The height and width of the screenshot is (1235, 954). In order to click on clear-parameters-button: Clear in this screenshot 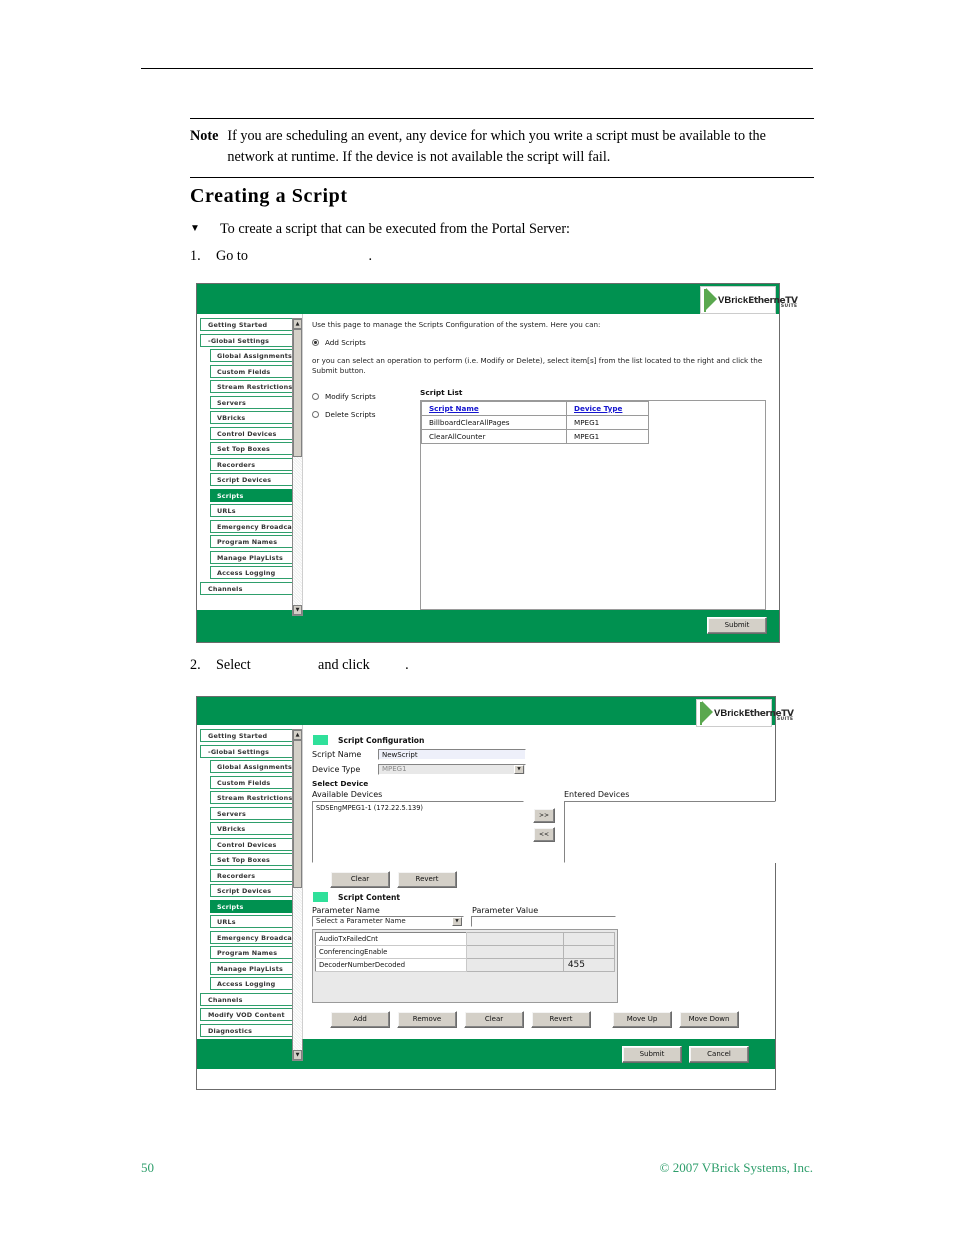, I will do `click(494, 1019)`.